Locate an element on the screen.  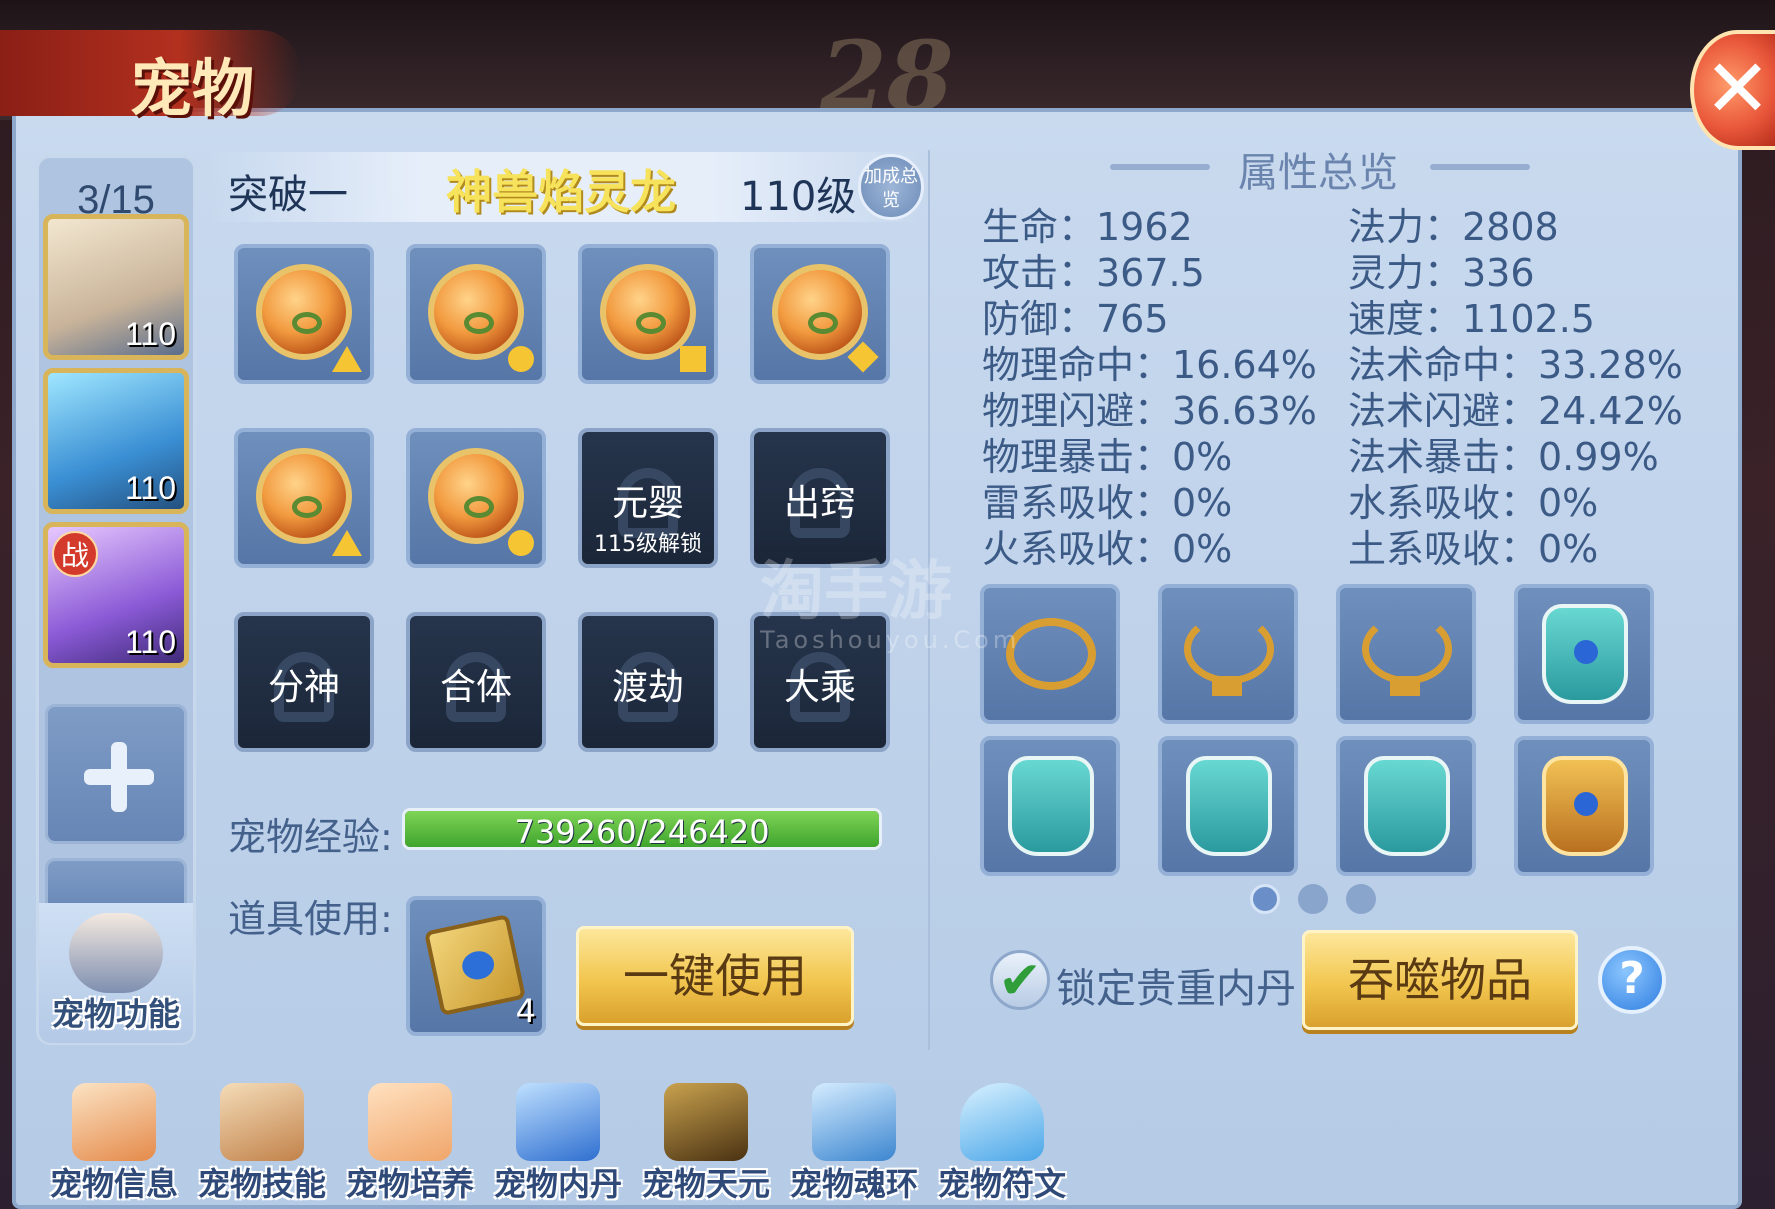
nav-pet-soul-ring: 宠物魂环 is located at coordinates (854, 1139).